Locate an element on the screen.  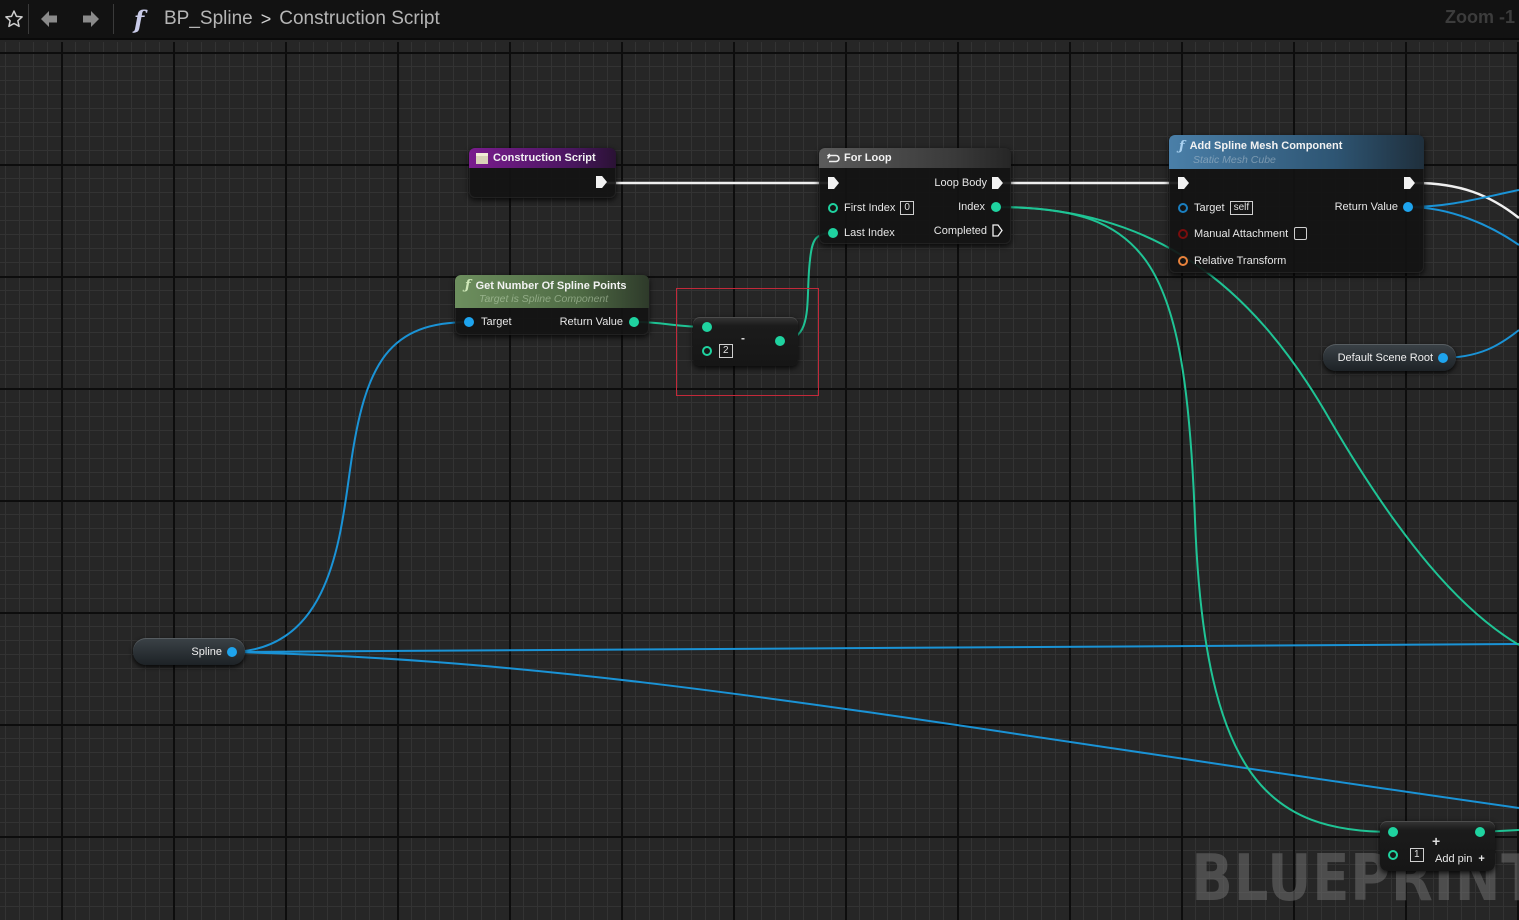
pin-index: Index is located at coordinates (979, 207).